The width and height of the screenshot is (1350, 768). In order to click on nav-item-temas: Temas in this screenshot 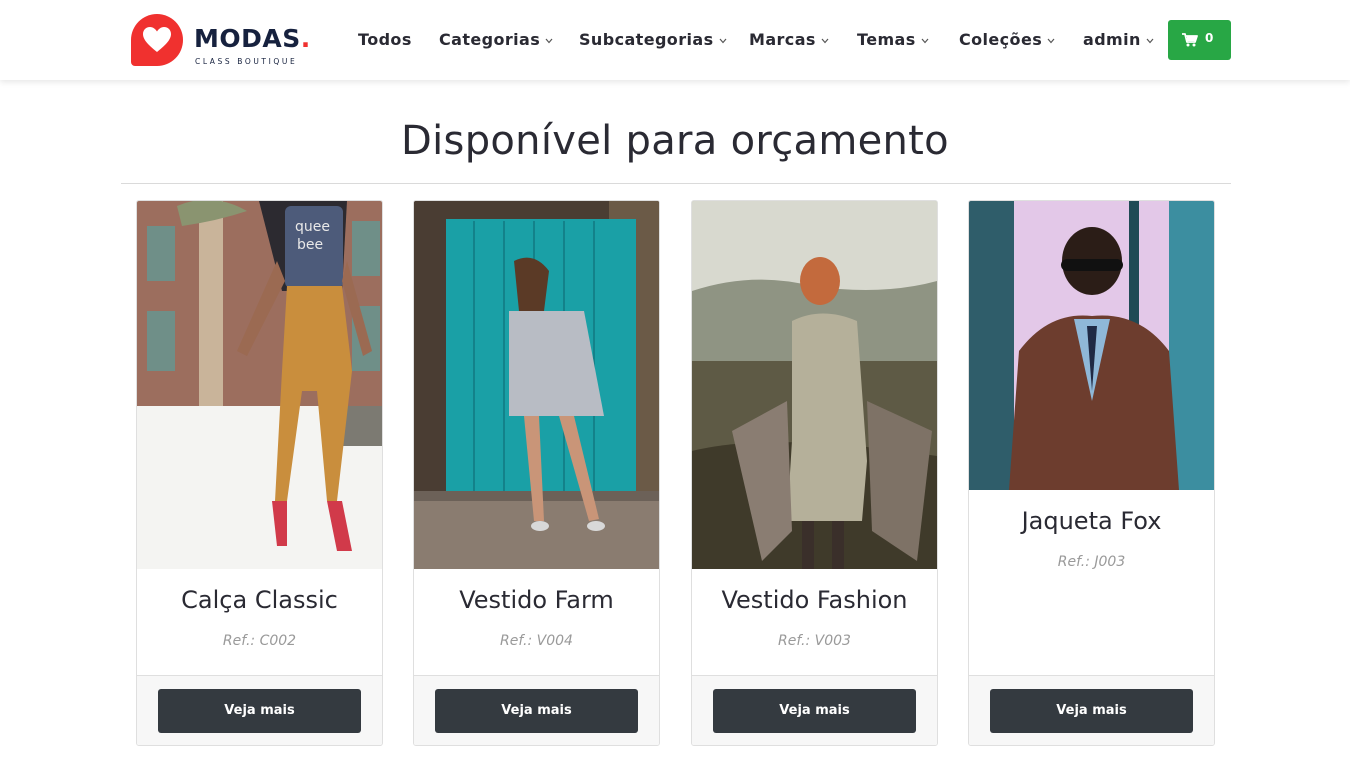, I will do `click(893, 40)`.